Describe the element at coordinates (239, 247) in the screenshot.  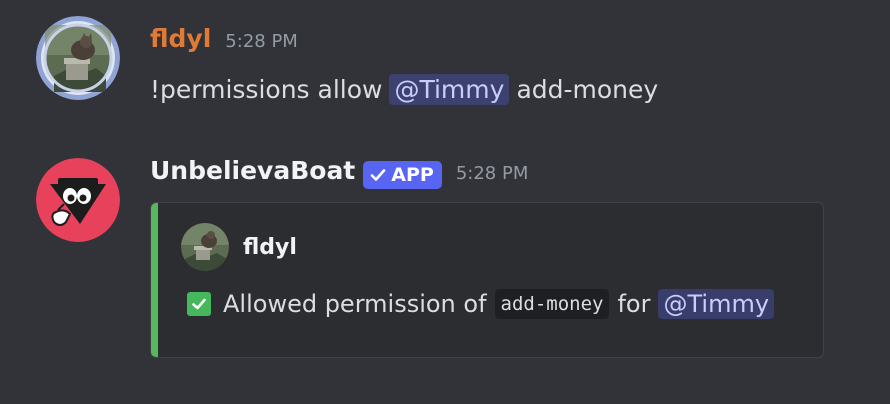
I see `embed-author: fldyl` at that location.